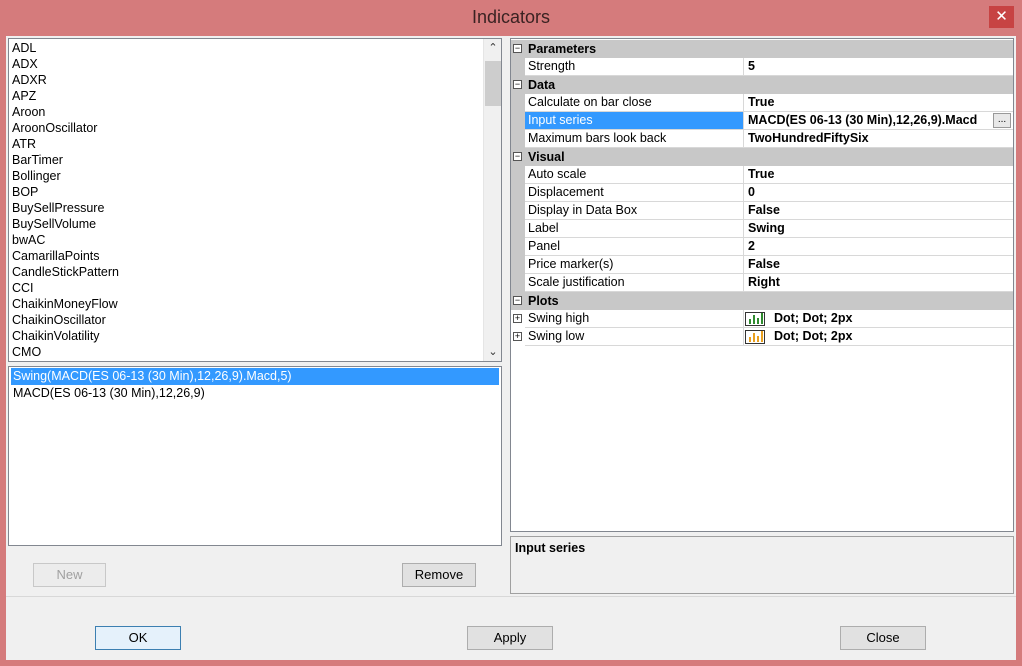  What do you see at coordinates (879, 282) in the screenshot?
I see `property-value: Right` at bounding box center [879, 282].